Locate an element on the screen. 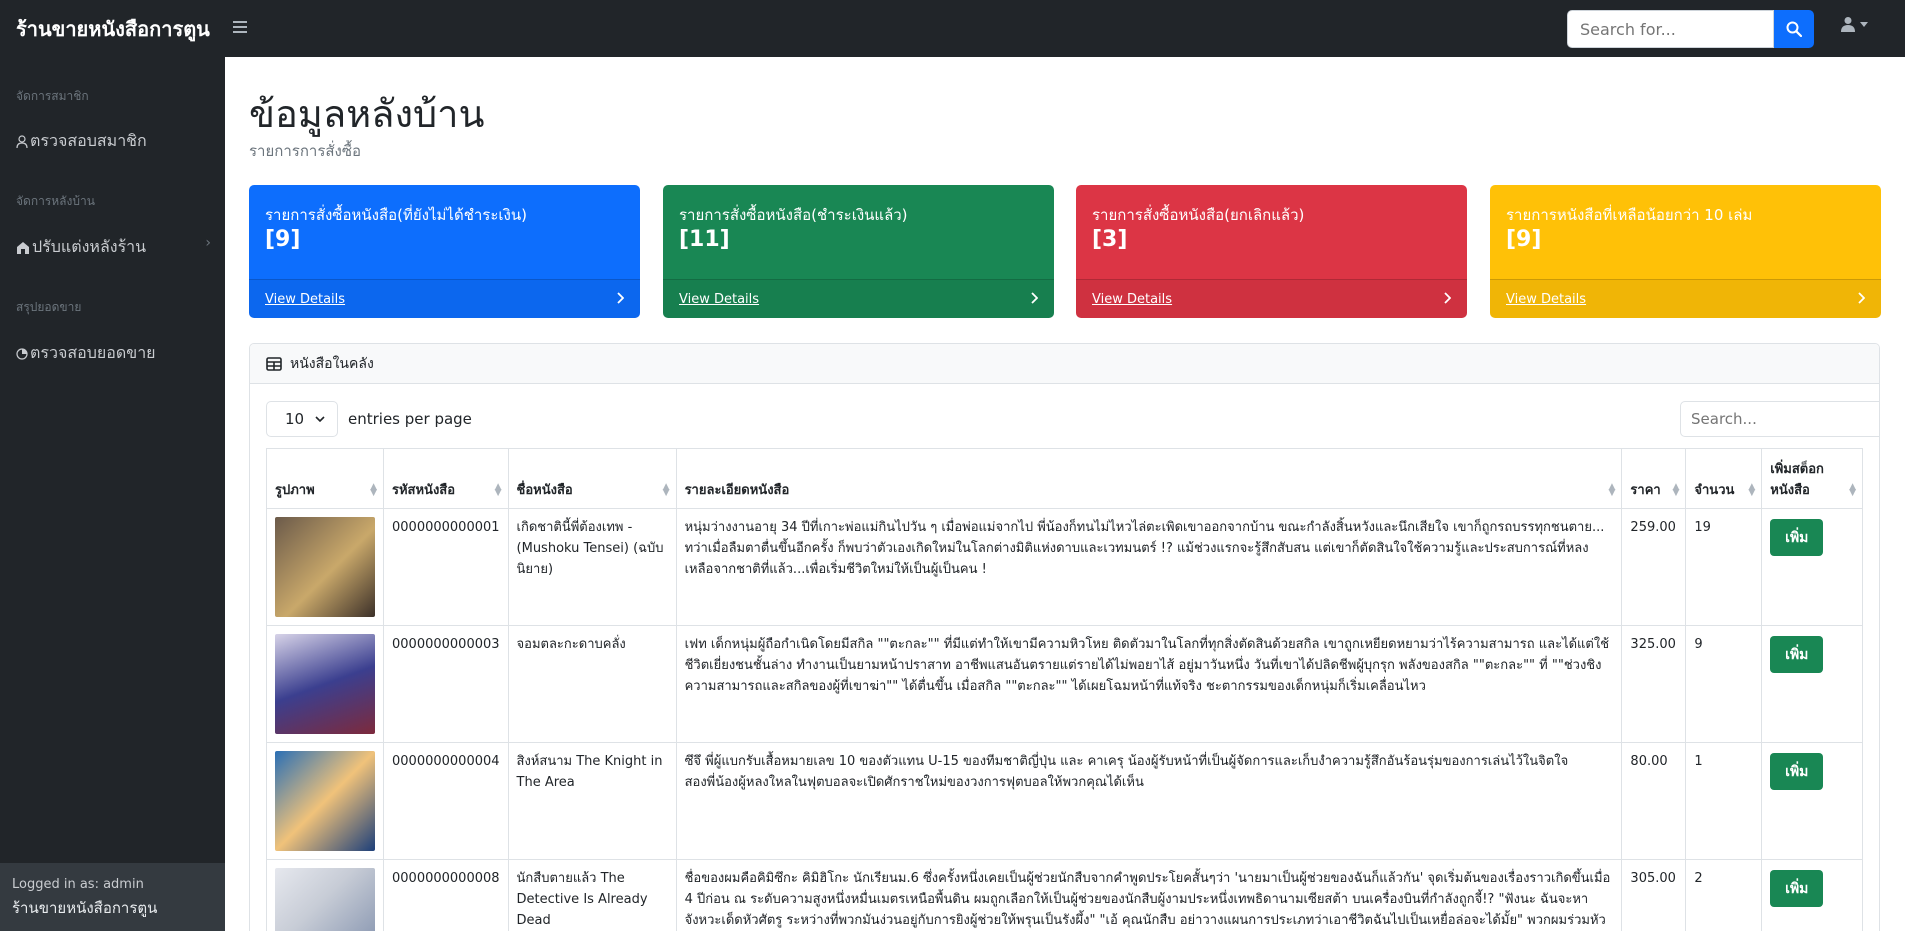 This screenshot has height=931, width=1905. col-qty: จำนวน ▲ ▼ is located at coordinates (1724, 478).